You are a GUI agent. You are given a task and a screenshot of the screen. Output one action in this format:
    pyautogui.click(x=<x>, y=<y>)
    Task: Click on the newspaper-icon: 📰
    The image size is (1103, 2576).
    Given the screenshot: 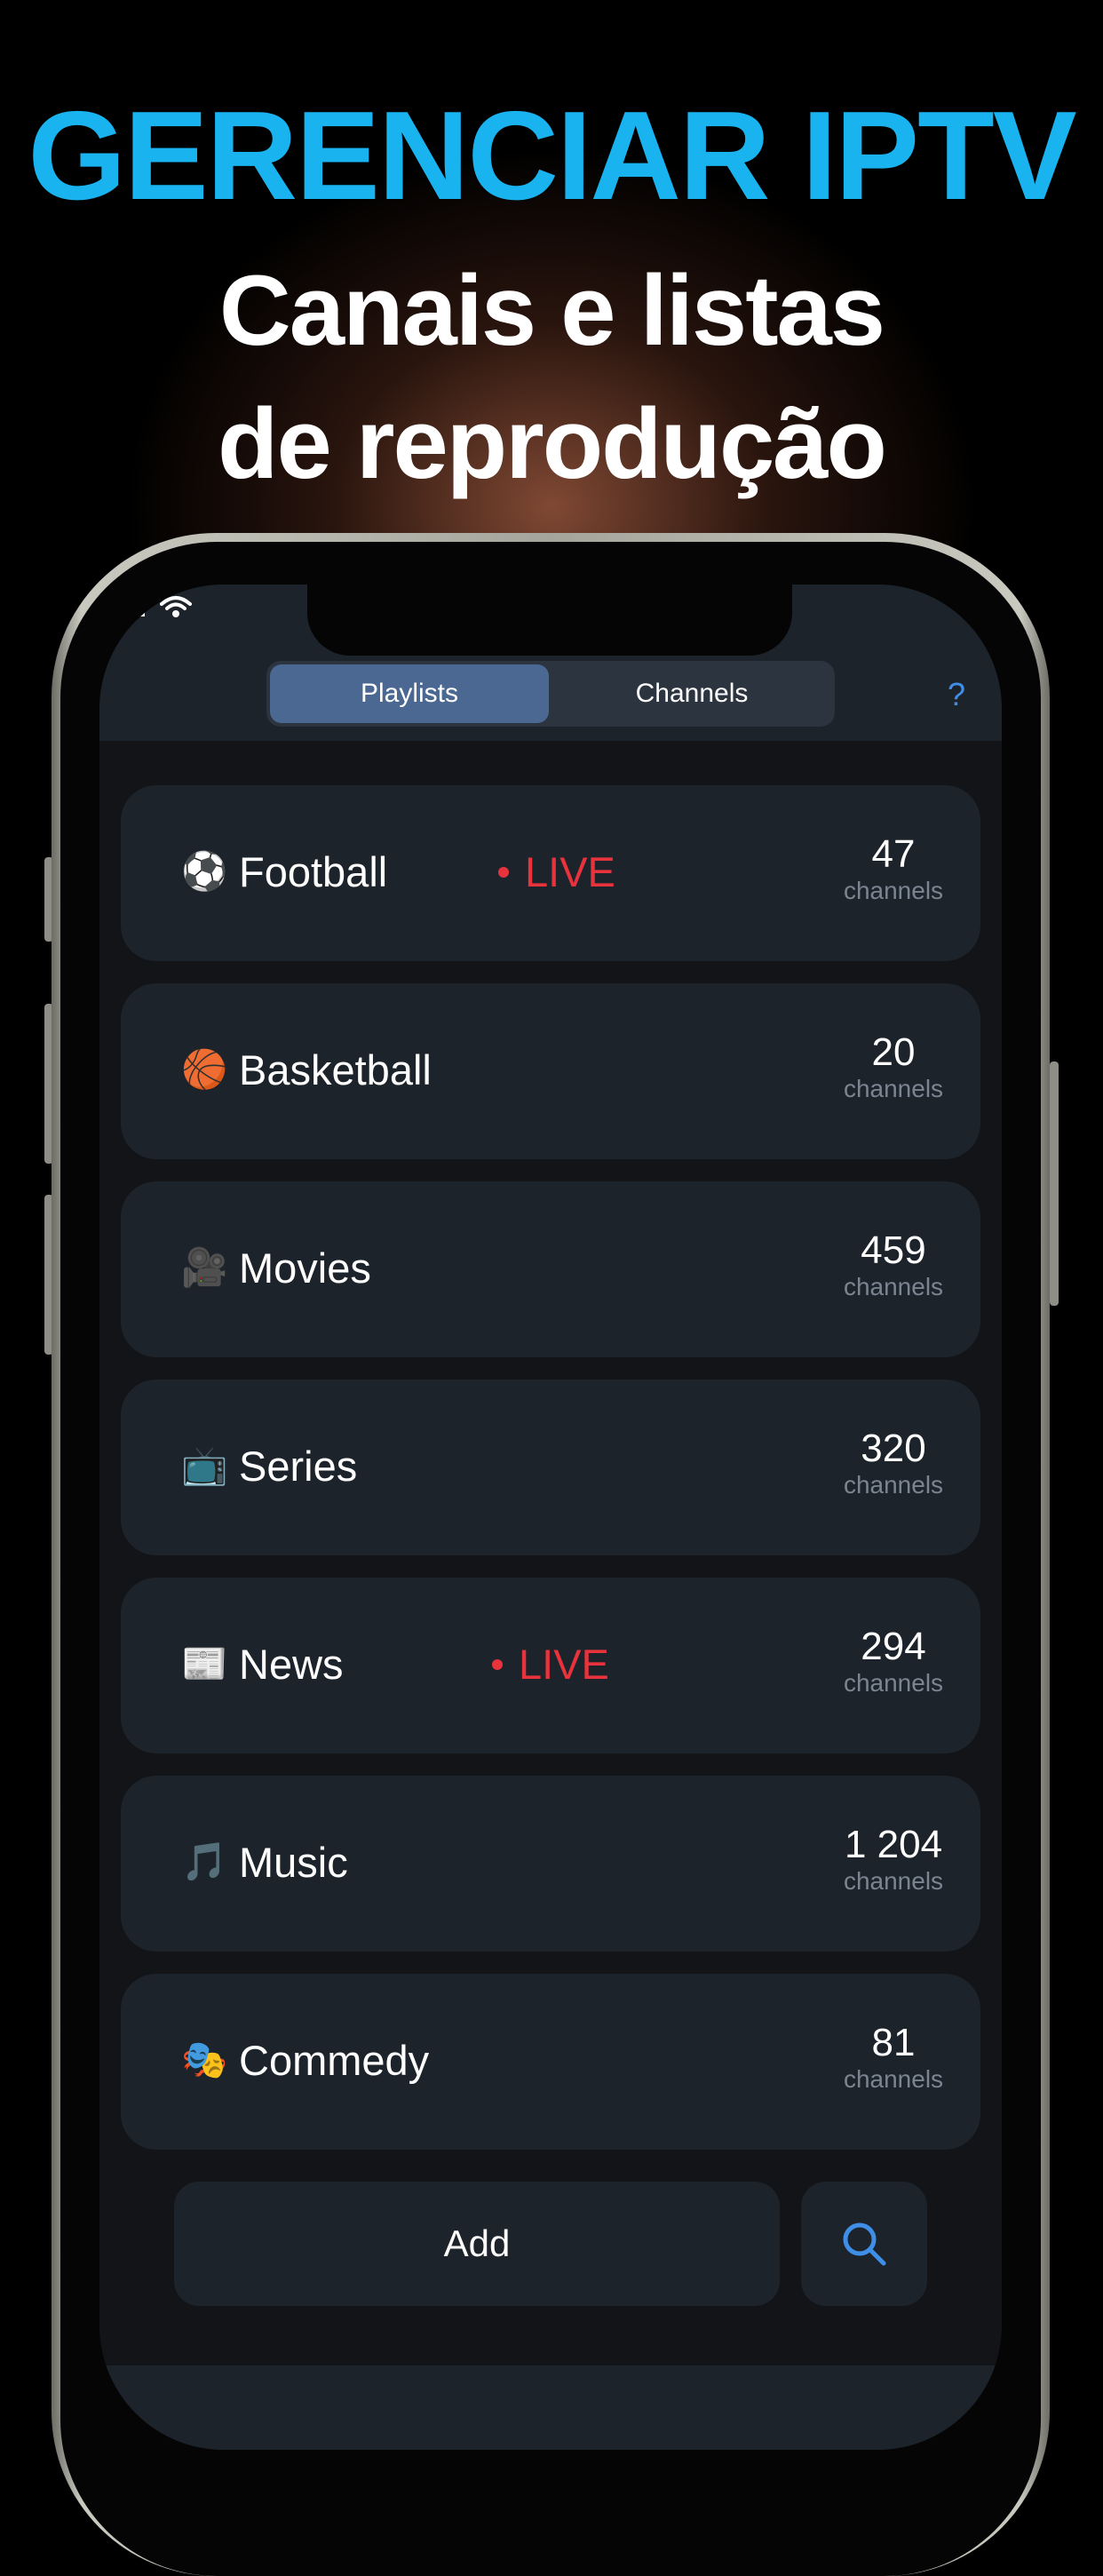 What is the action you would take?
    pyautogui.click(x=204, y=1663)
    